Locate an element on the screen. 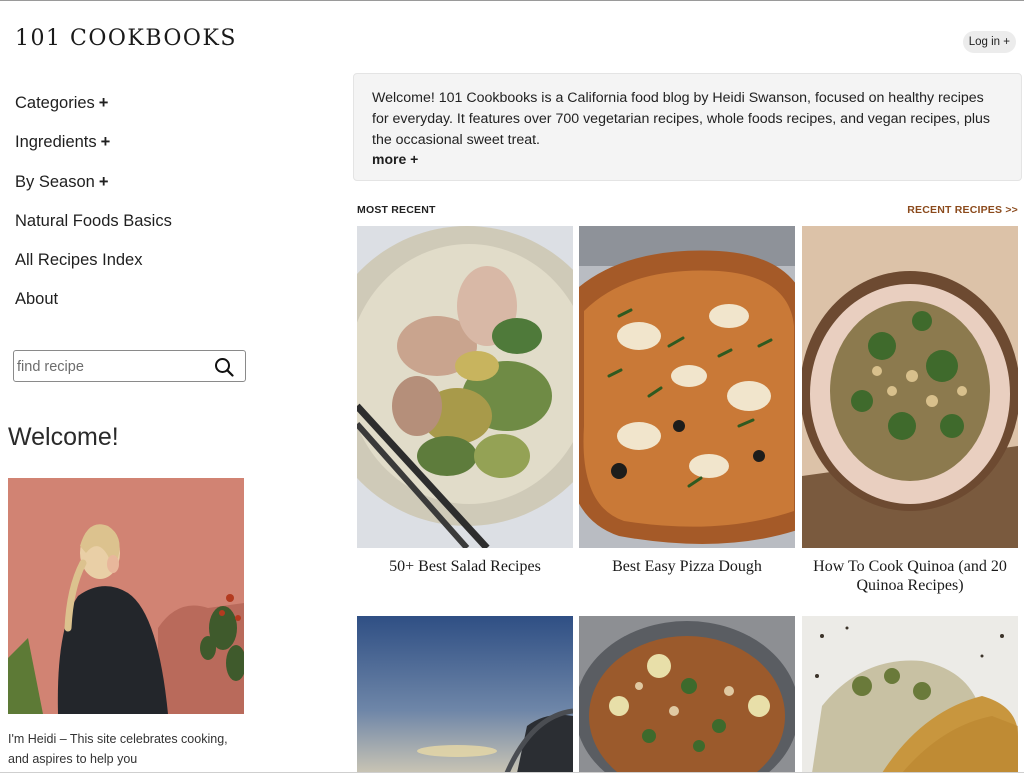 This screenshot has height=773, width=1024. top-border is located at coordinates (512, 0).